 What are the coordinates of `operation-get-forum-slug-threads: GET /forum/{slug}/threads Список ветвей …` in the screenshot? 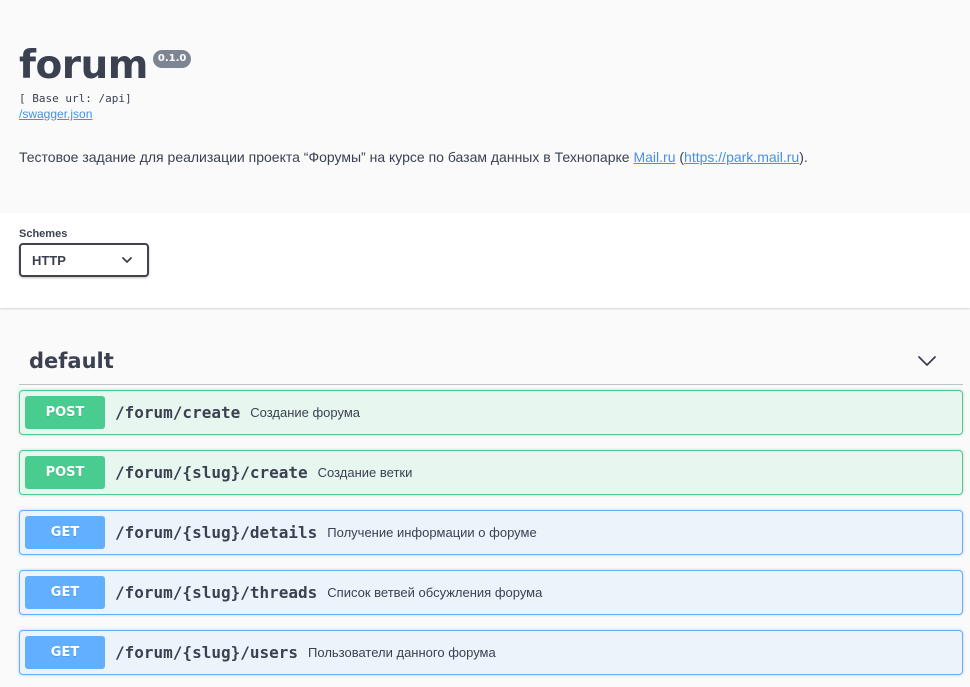 It's located at (491, 592).